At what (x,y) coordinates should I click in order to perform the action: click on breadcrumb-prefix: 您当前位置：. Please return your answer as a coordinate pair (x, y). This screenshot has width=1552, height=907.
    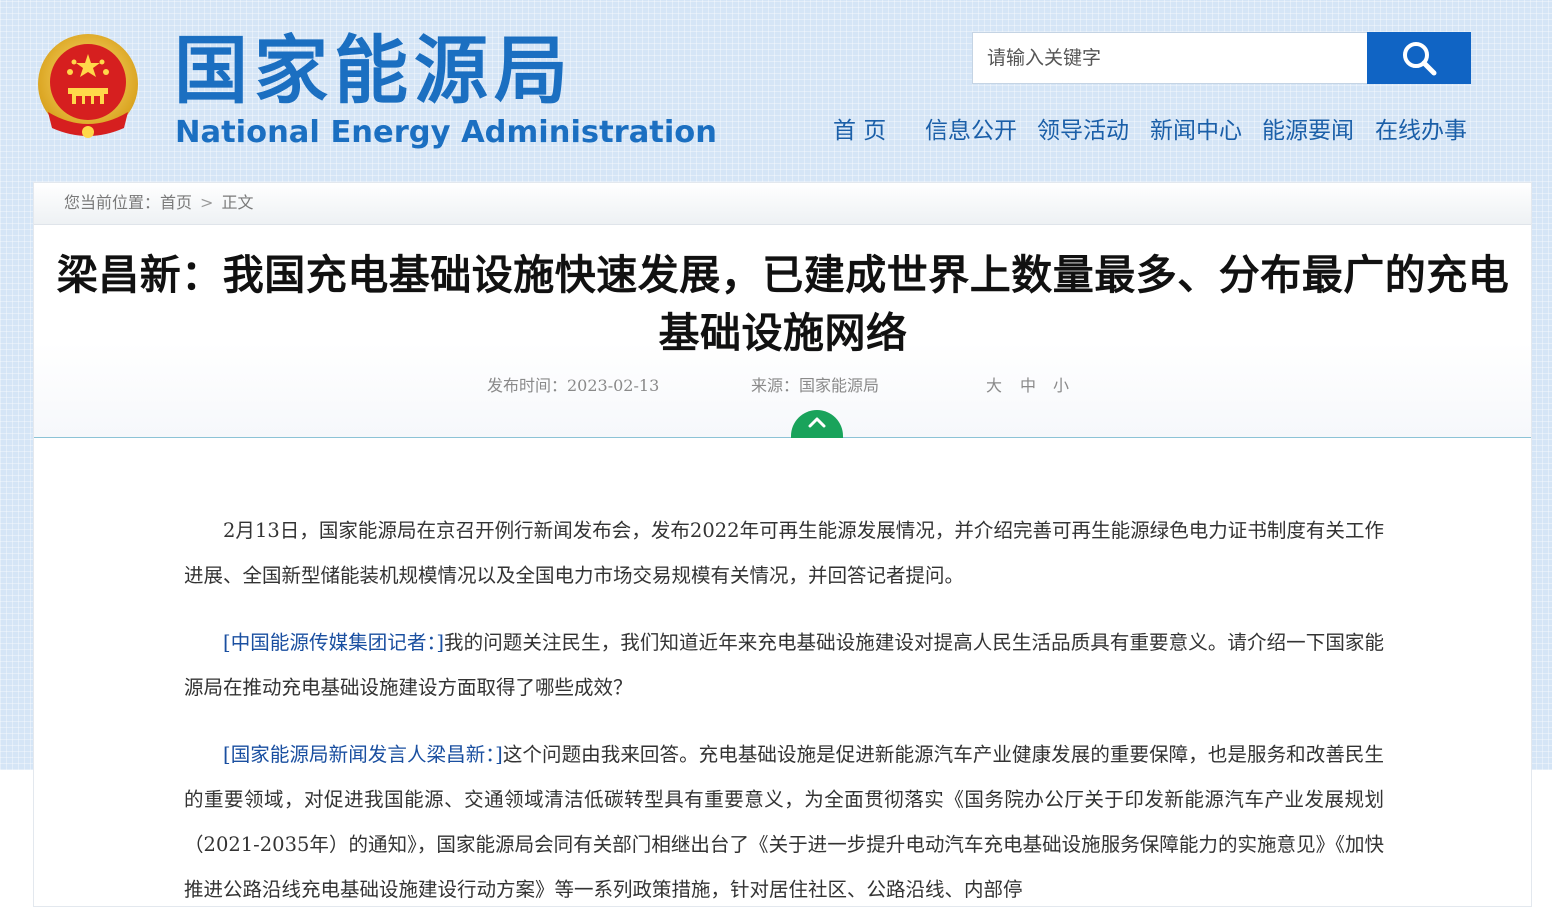
    Looking at the image, I should click on (112, 202).